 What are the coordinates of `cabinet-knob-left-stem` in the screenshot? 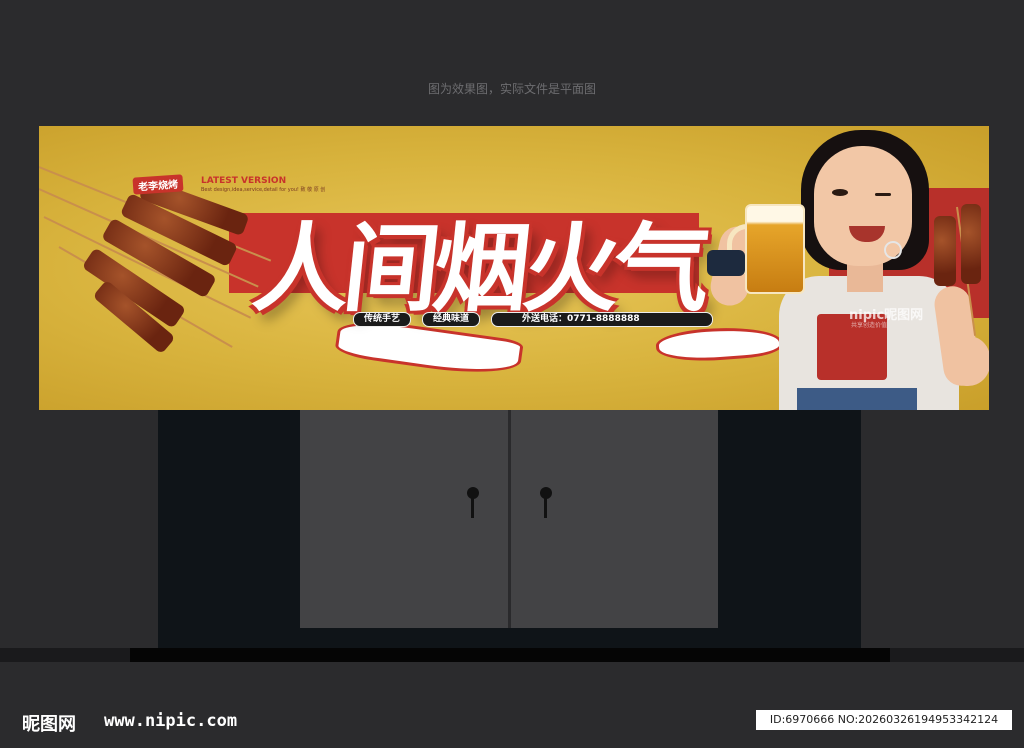 It's located at (472, 508).